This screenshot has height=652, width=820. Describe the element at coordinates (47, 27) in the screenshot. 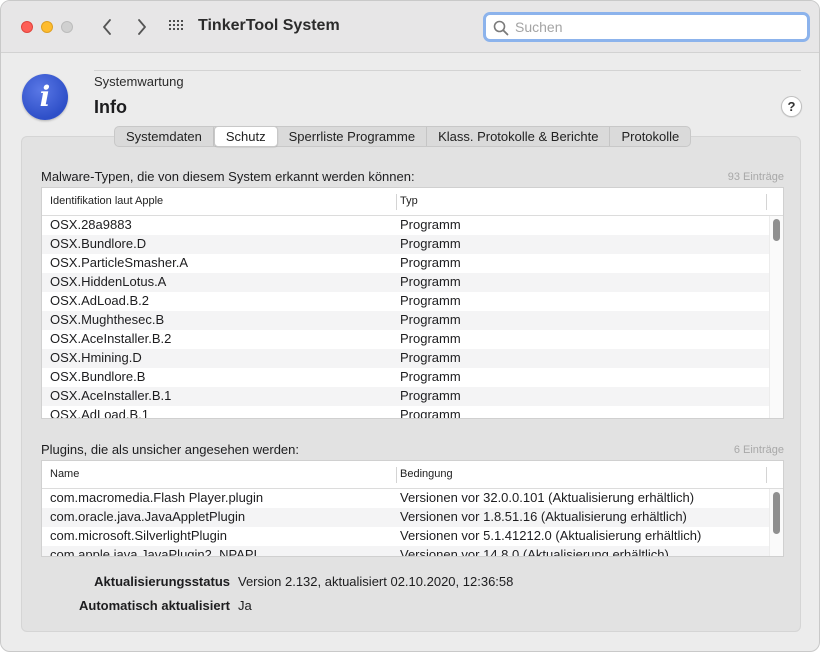

I see `minimize-window-button` at that location.